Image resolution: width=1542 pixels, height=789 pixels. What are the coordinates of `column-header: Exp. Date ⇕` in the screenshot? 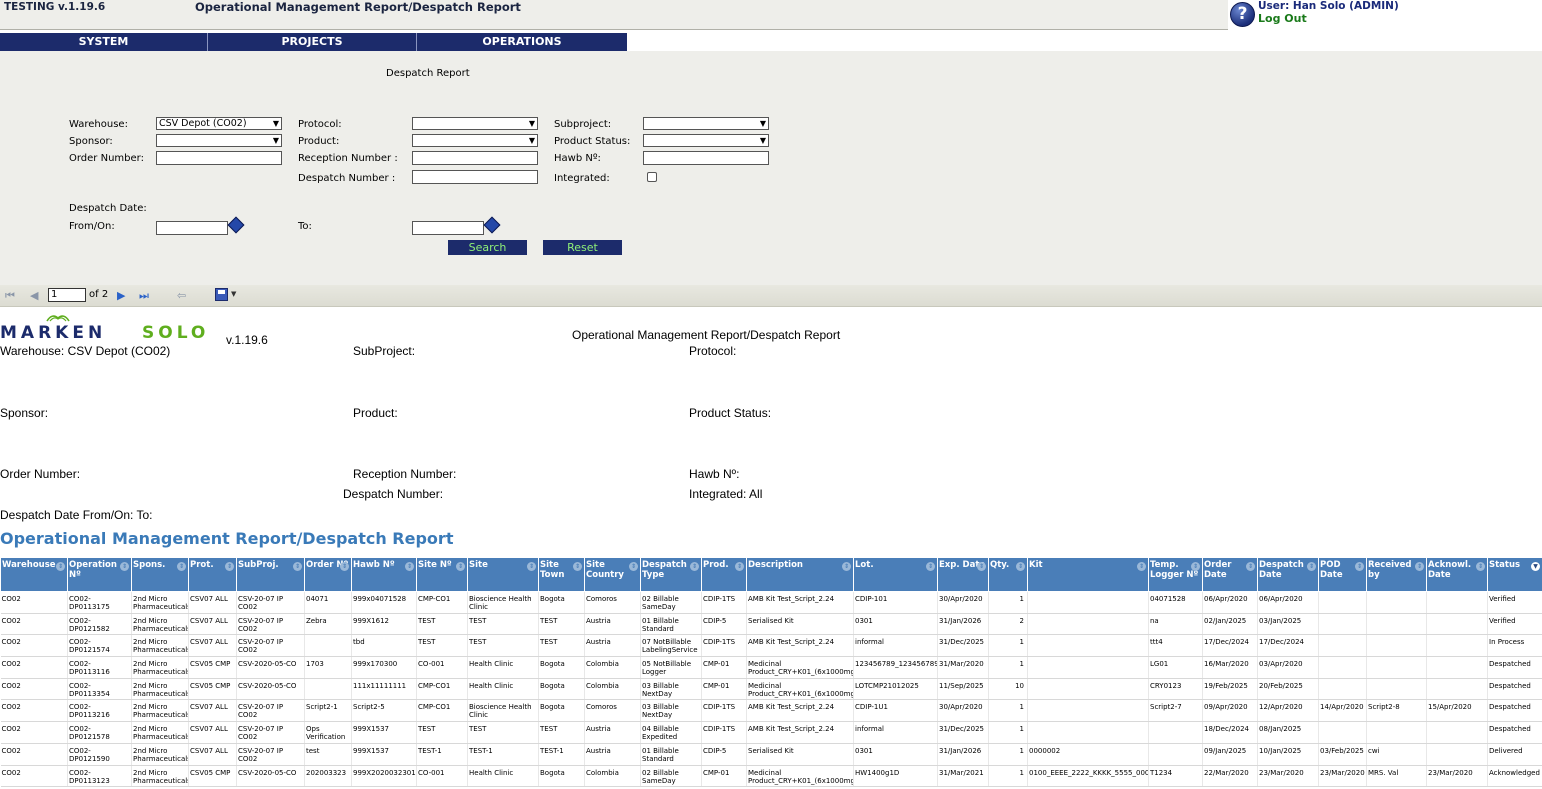 It's located at (963, 574).